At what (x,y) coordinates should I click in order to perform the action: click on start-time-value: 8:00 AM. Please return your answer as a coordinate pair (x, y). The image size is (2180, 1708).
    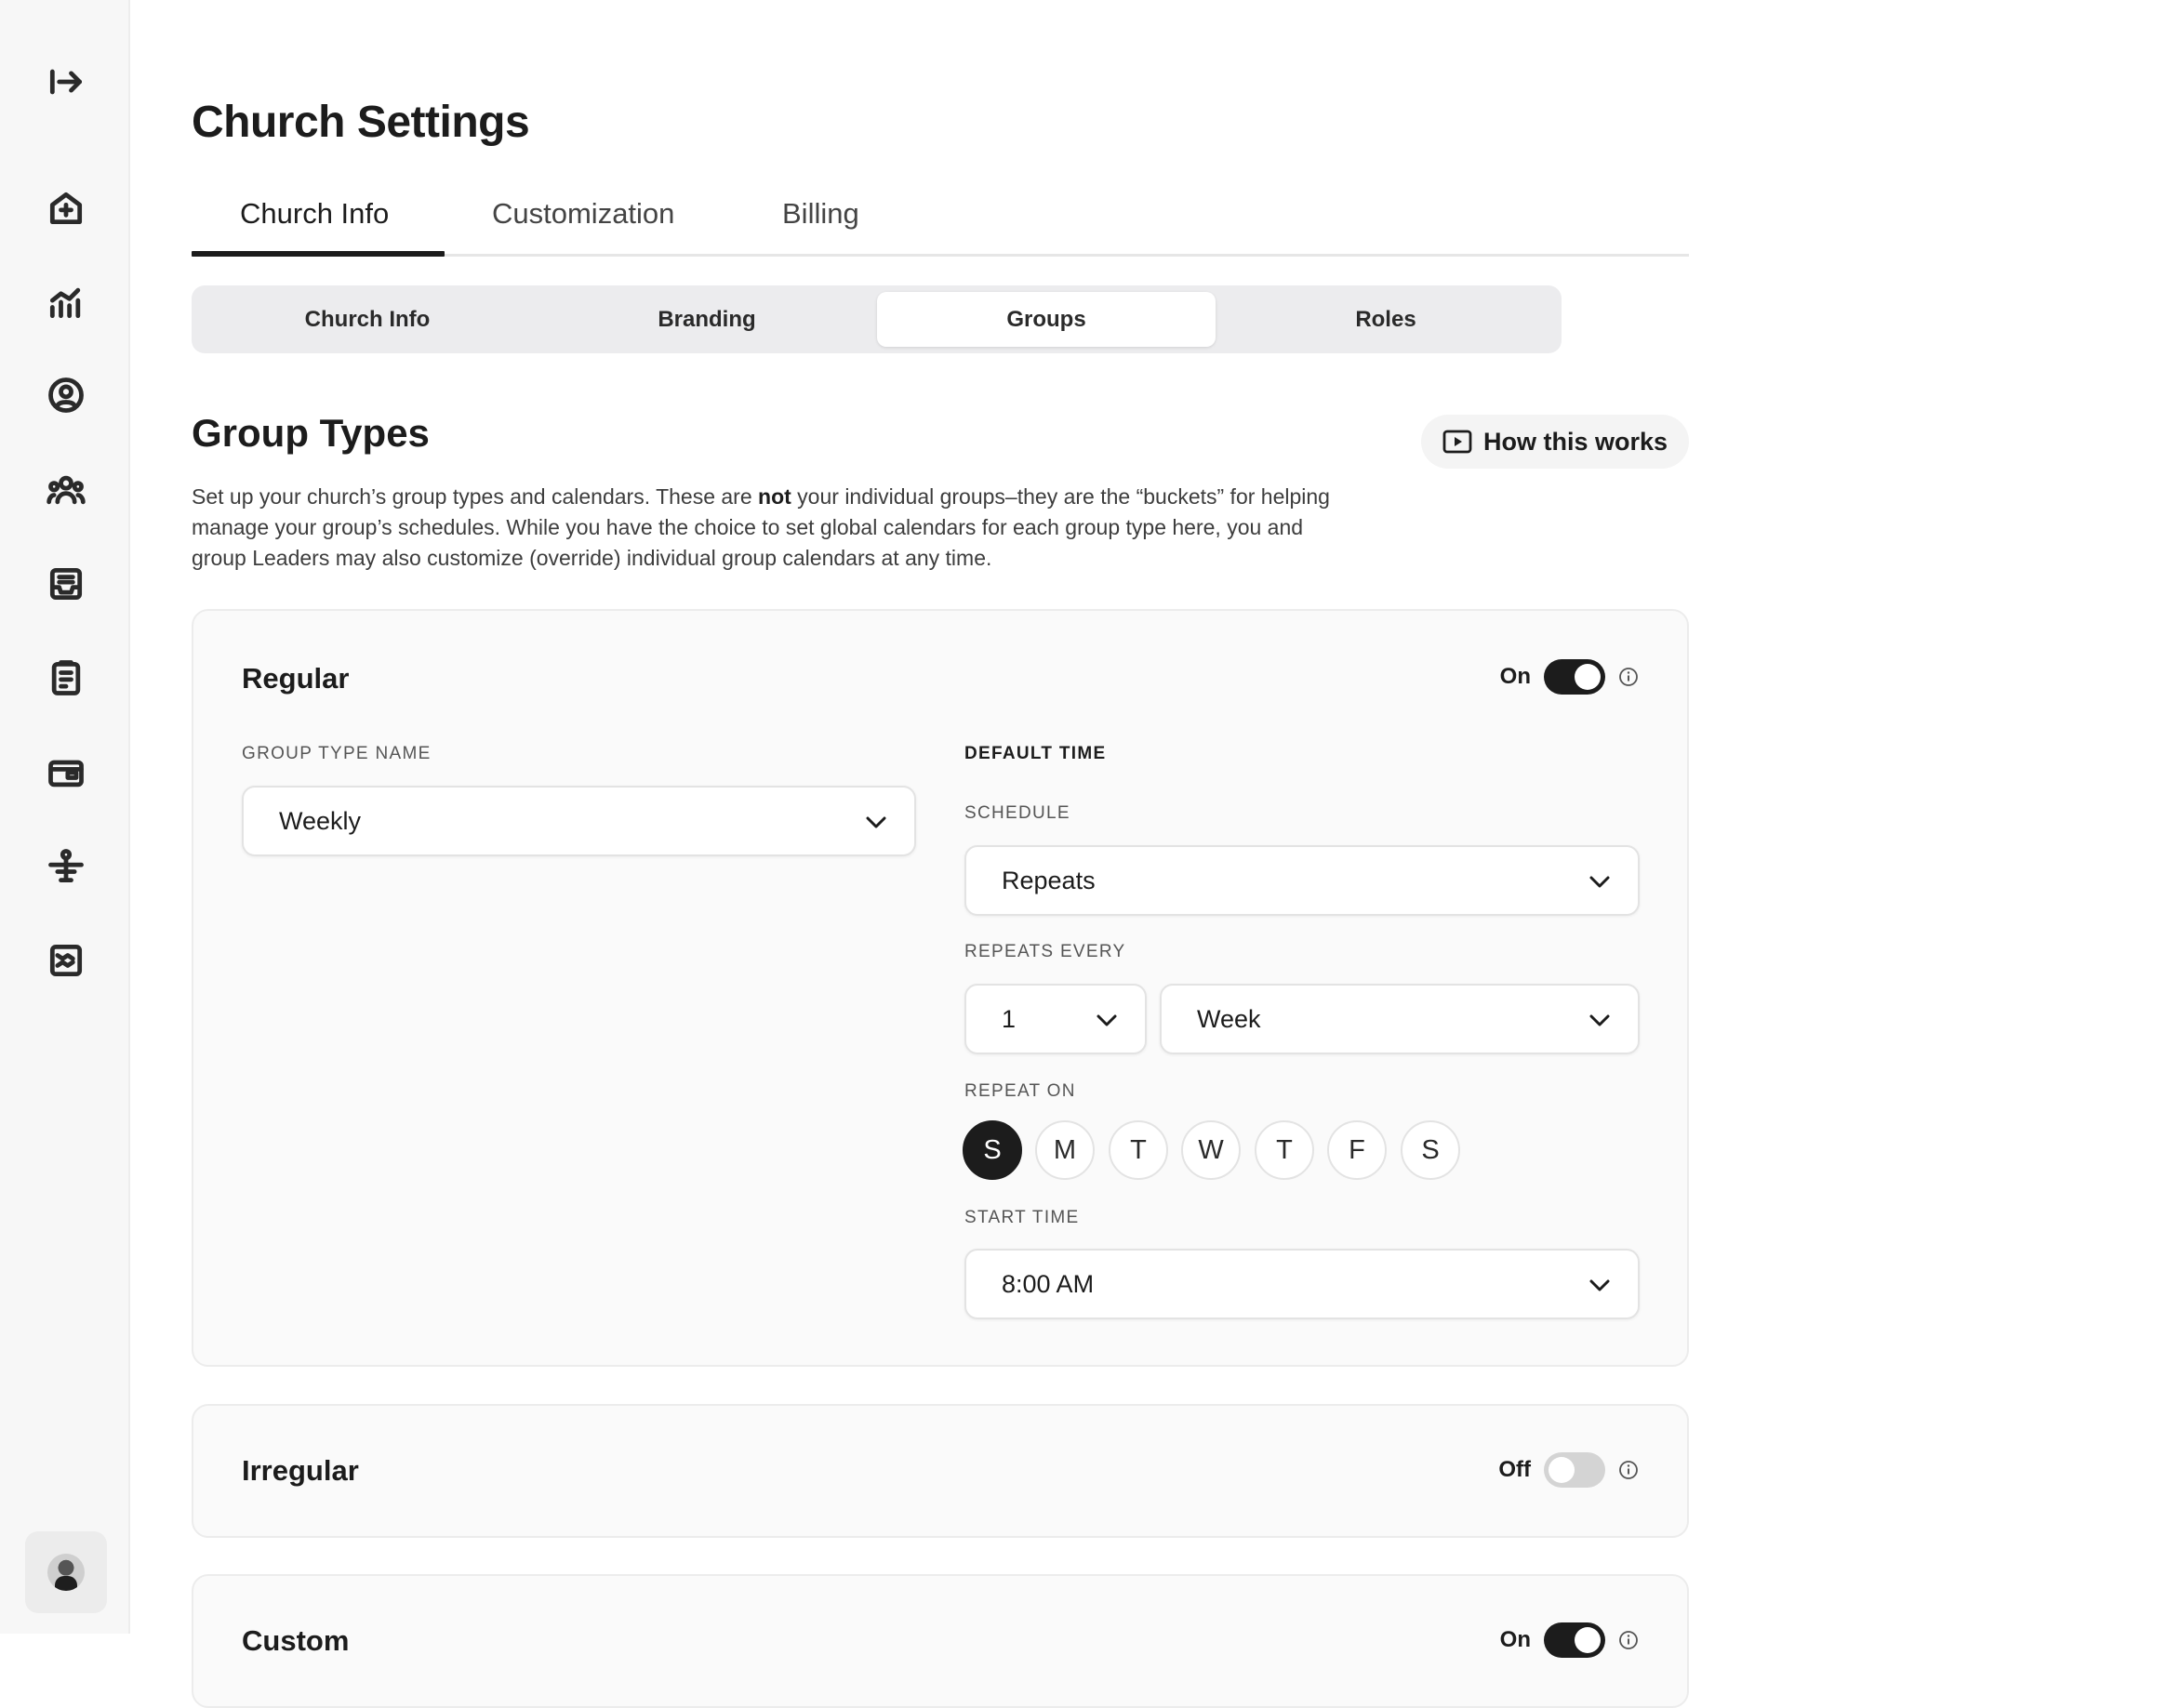
    Looking at the image, I should click on (1048, 1283).